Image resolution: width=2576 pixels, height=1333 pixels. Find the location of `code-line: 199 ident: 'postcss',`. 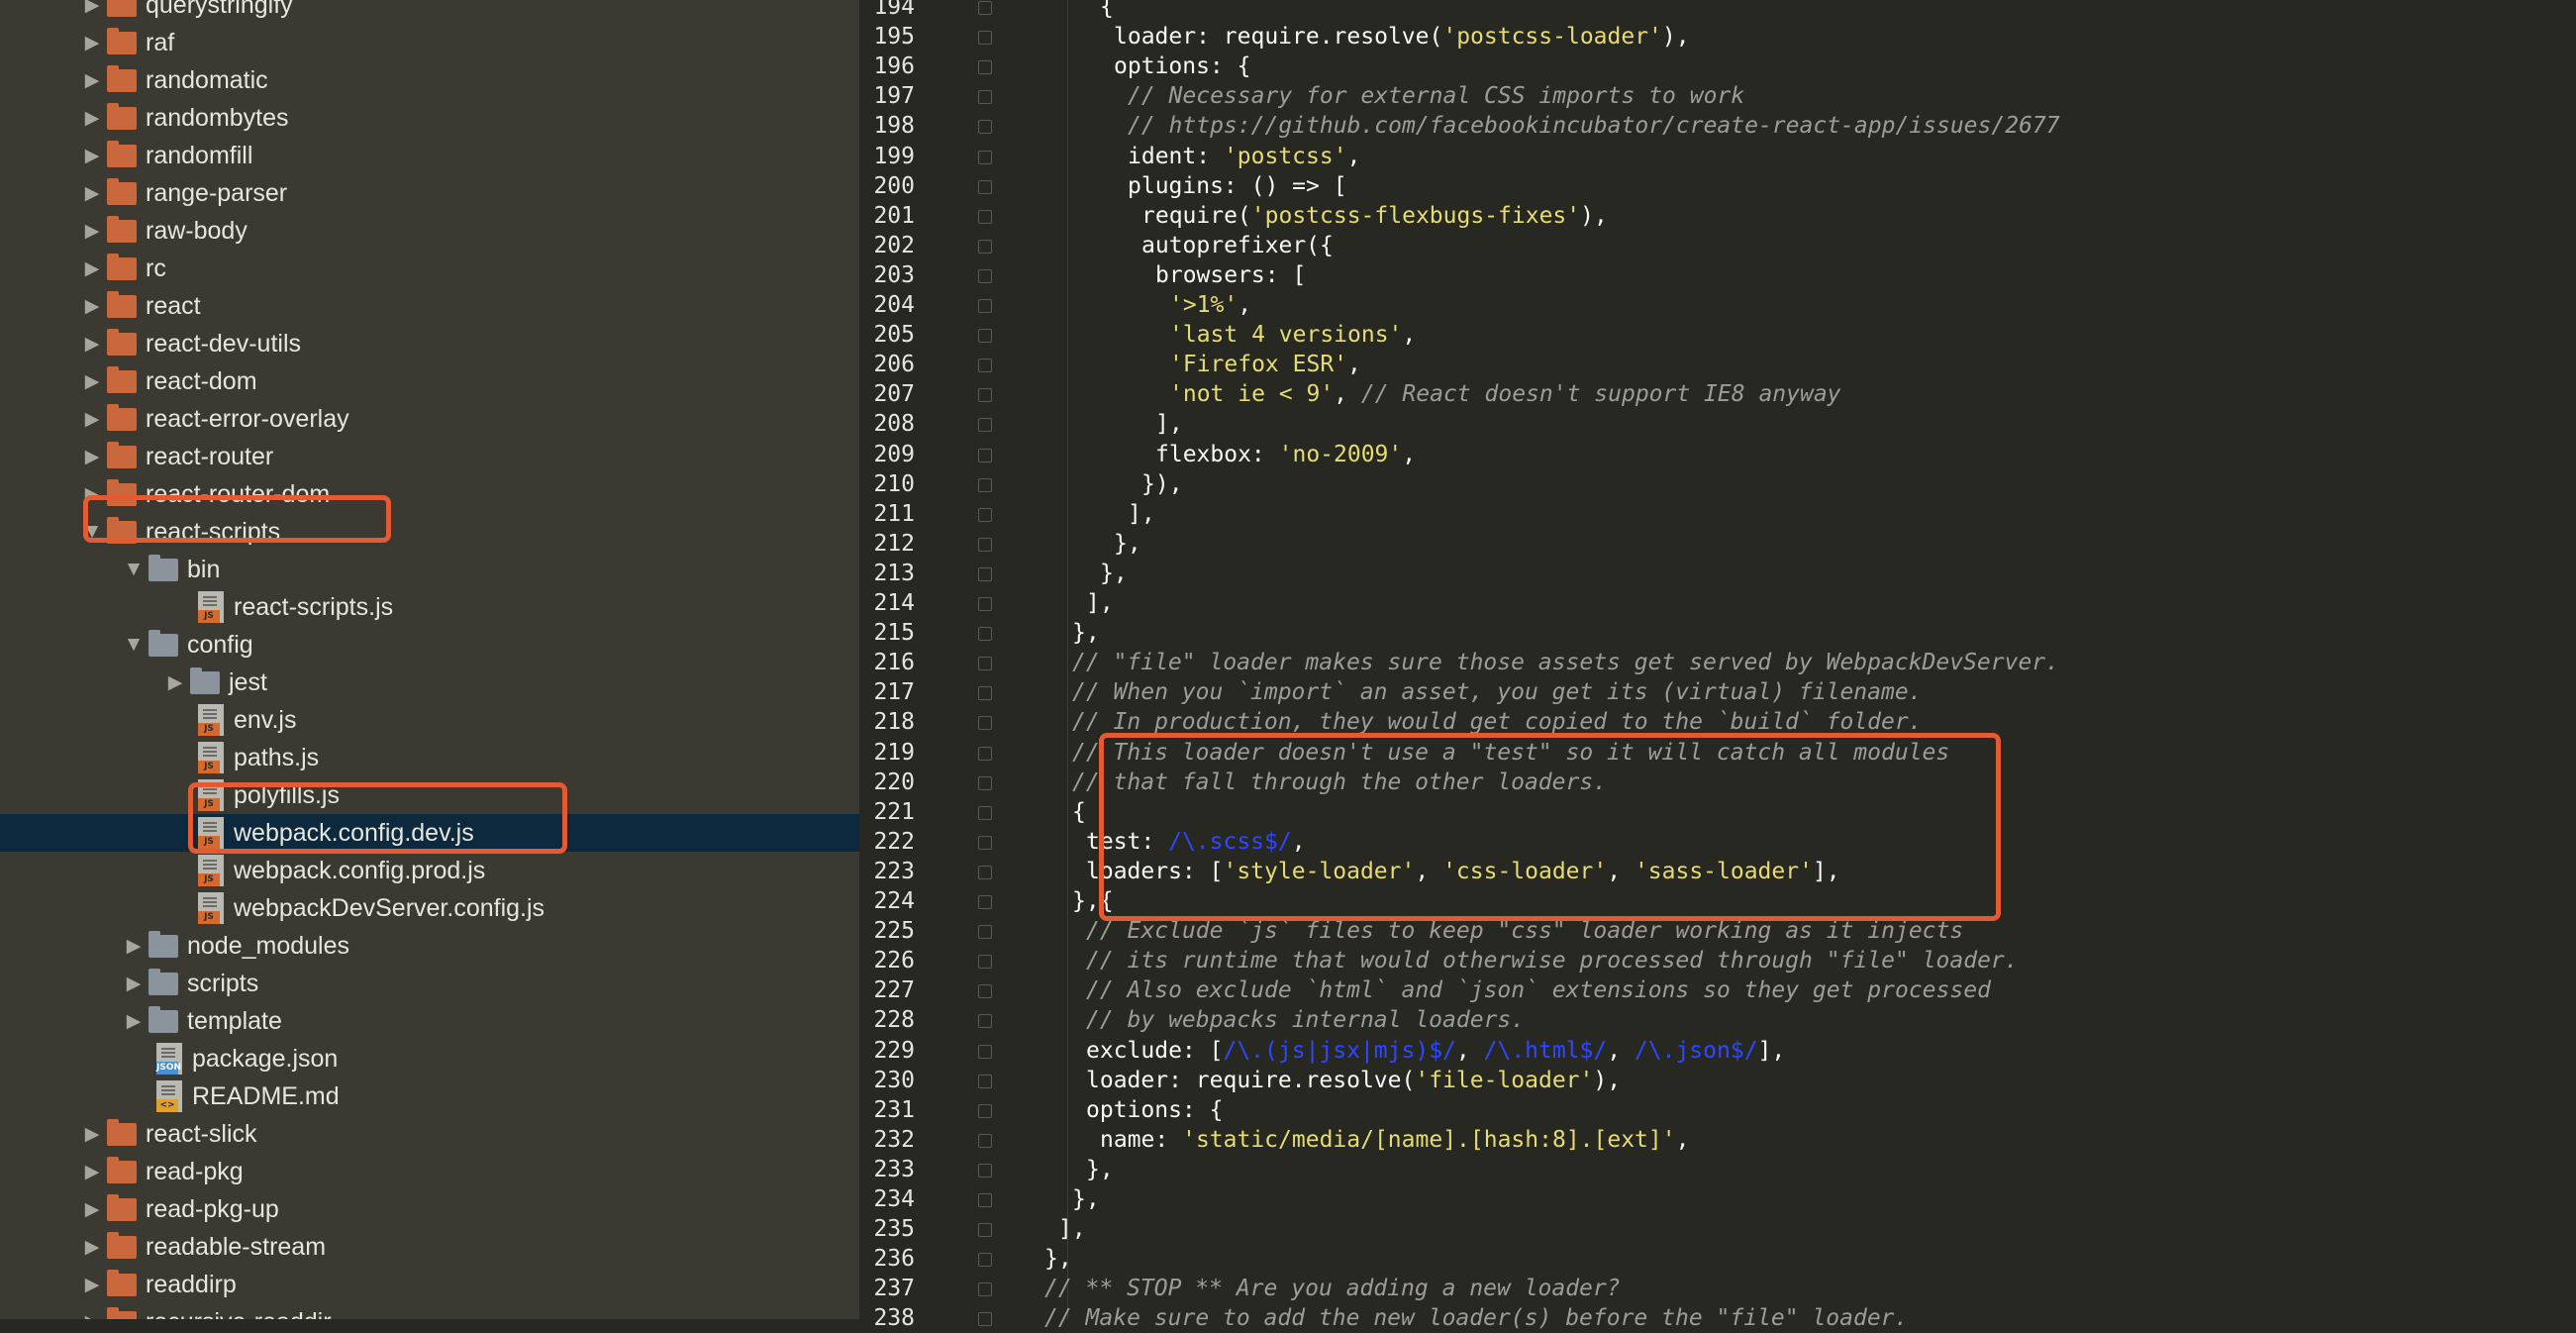

code-line: 199 ident: 'postcss', is located at coordinates (858, 156).